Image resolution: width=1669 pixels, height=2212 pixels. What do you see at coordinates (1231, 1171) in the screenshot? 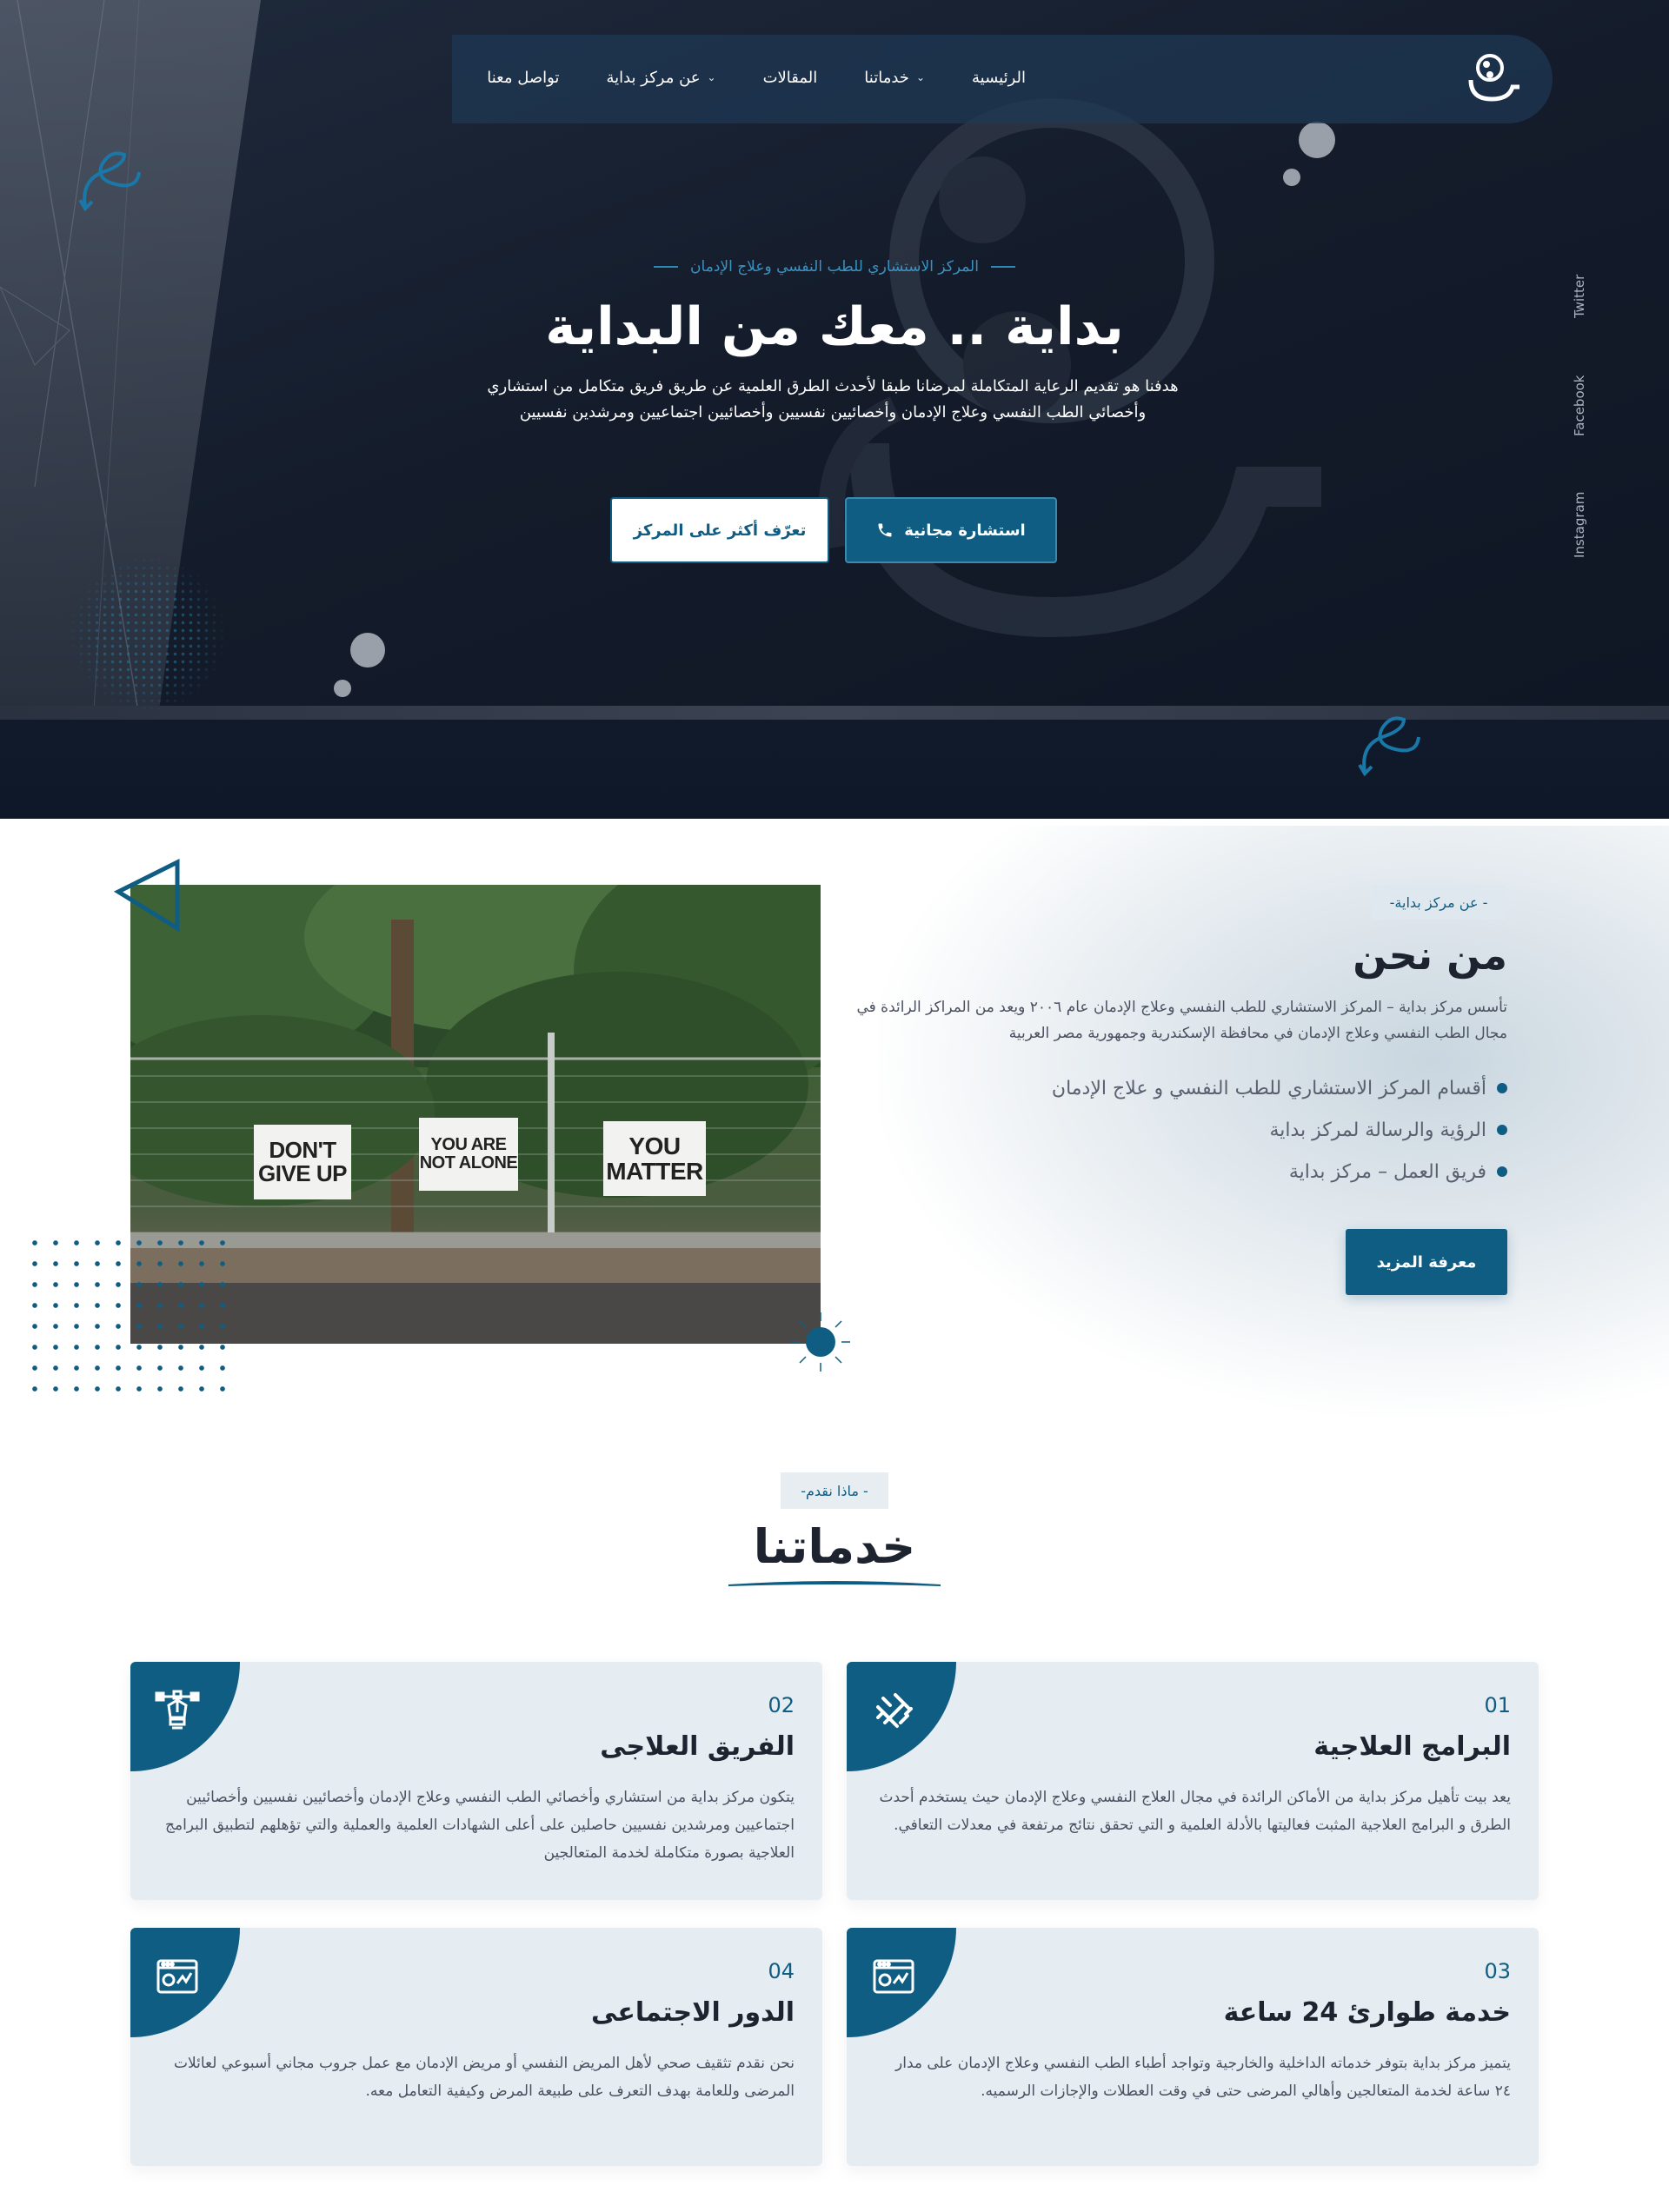
I see `about-list-item: فريق العمل – مركز بداية` at bounding box center [1231, 1171].